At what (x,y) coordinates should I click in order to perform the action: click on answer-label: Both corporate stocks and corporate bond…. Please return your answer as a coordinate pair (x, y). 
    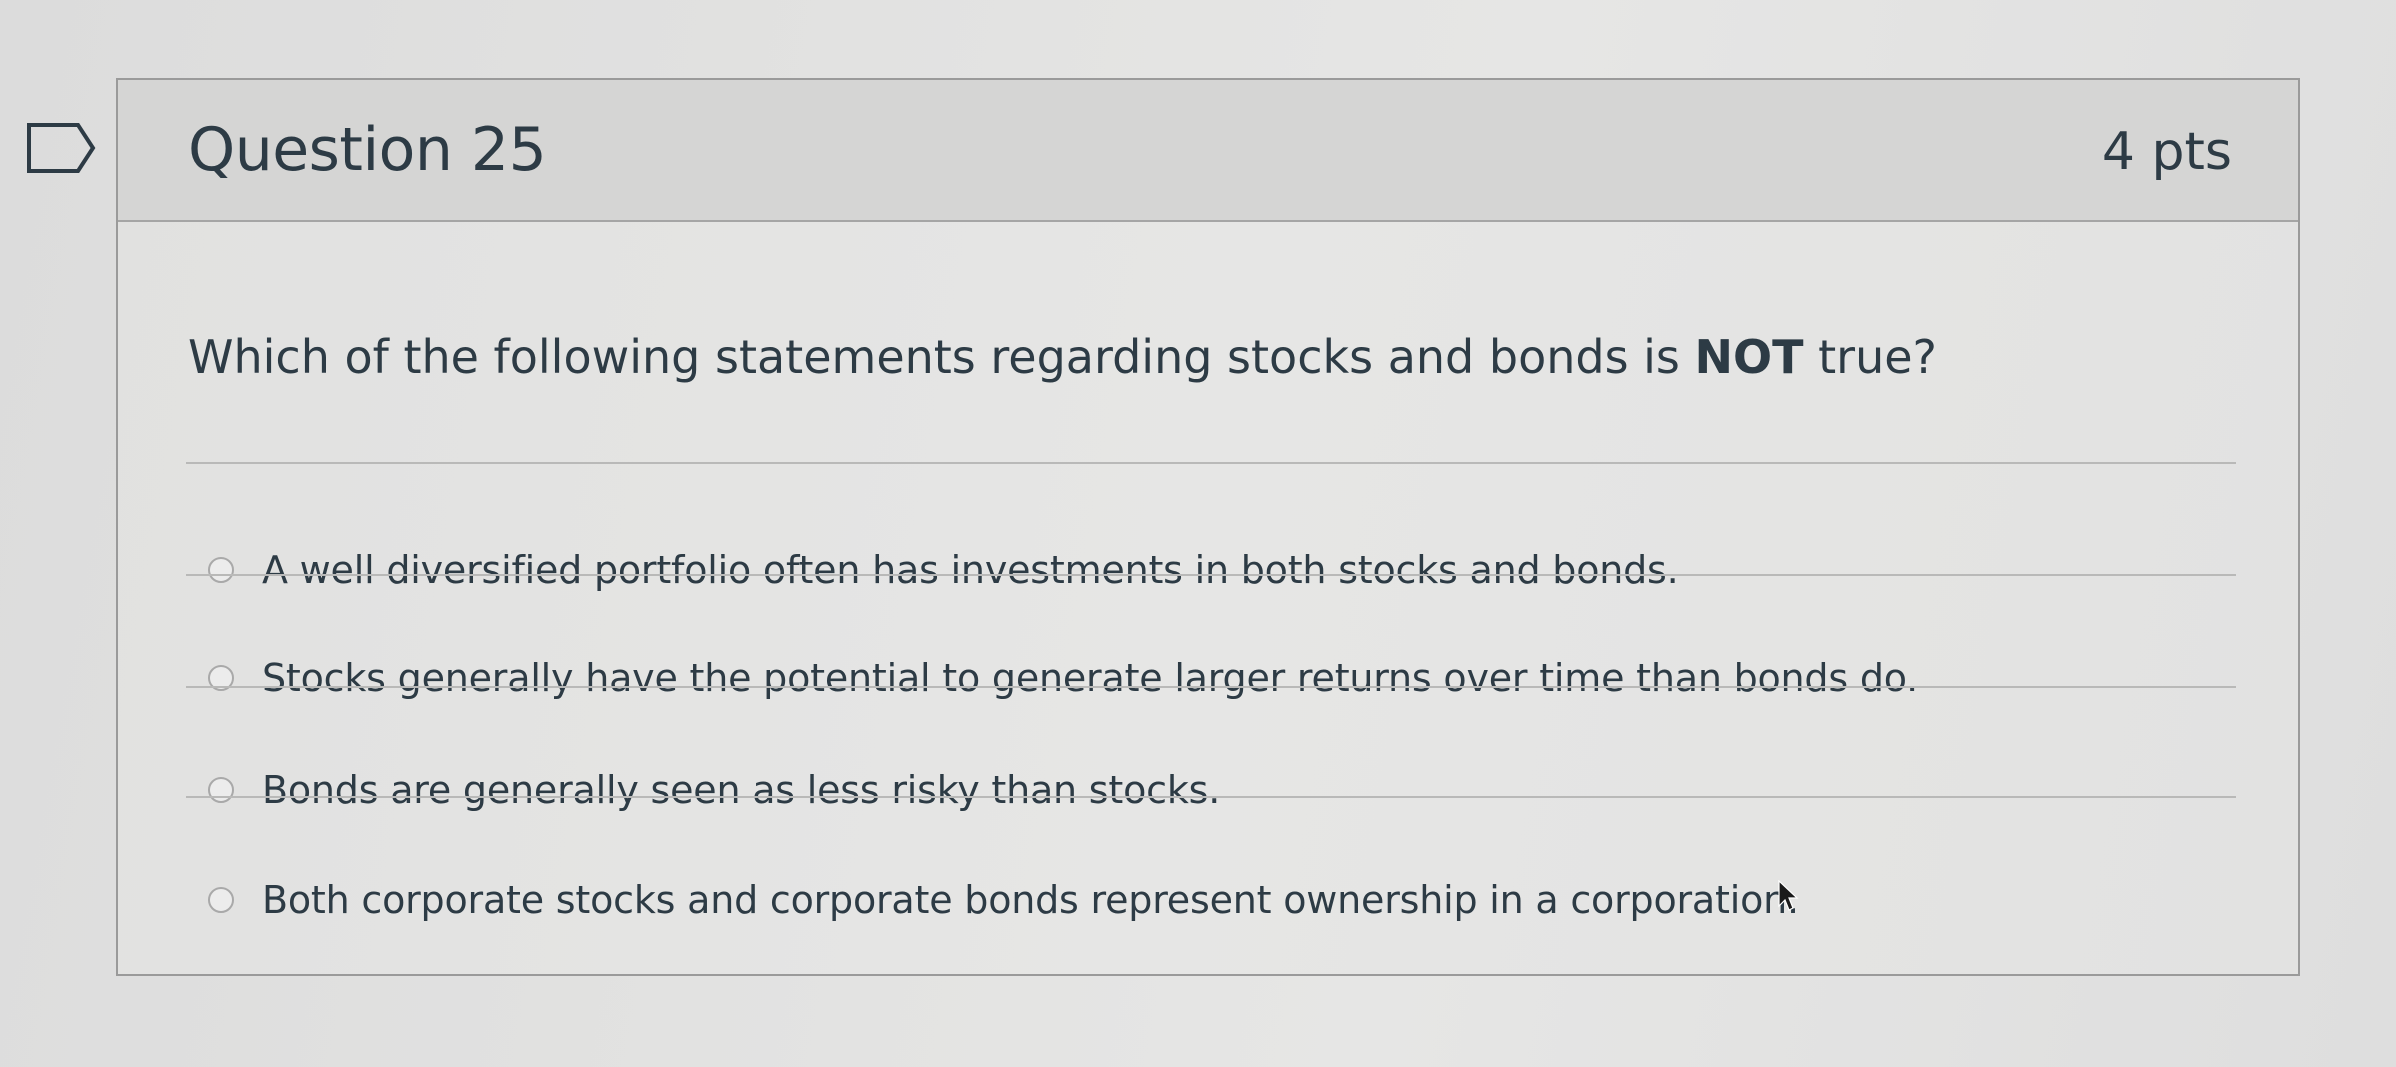
    Looking at the image, I should click on (1030, 900).